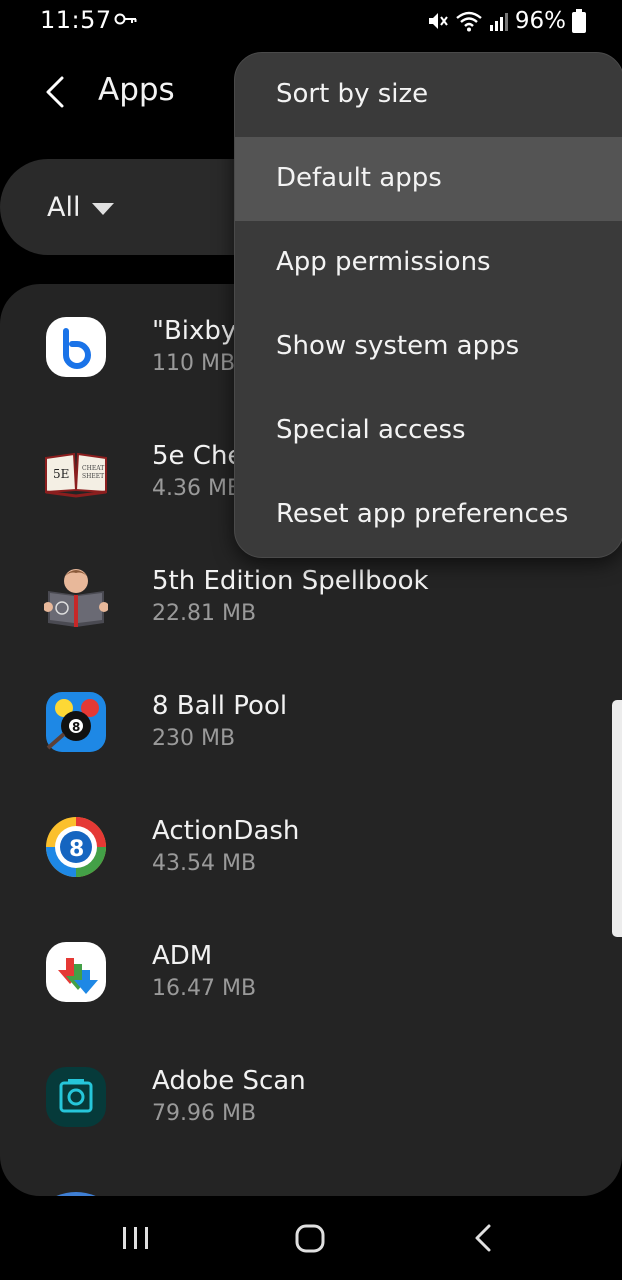 The image size is (622, 1280). What do you see at coordinates (204, 988) in the screenshot?
I see `app-size: 16.47 MB` at bounding box center [204, 988].